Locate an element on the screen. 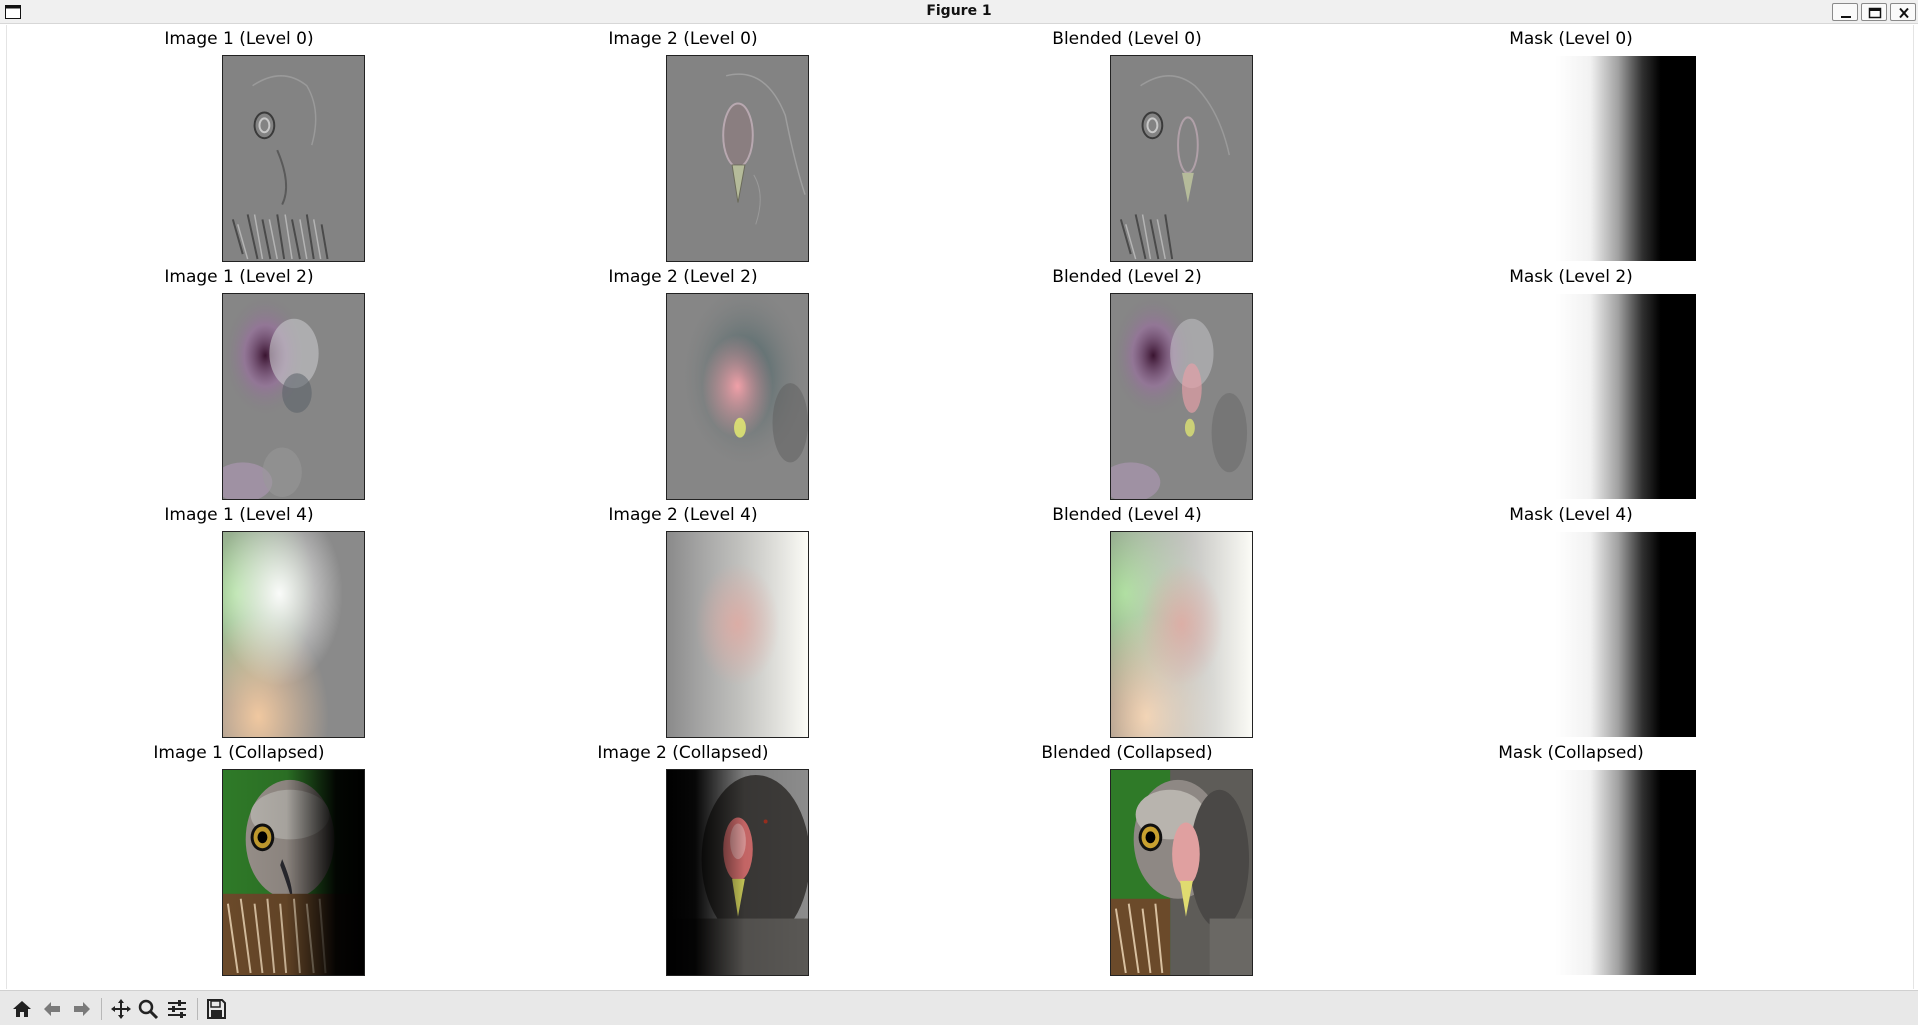 The width and height of the screenshot is (1918, 1025). back-arrow-icon is located at coordinates (52, 1009).